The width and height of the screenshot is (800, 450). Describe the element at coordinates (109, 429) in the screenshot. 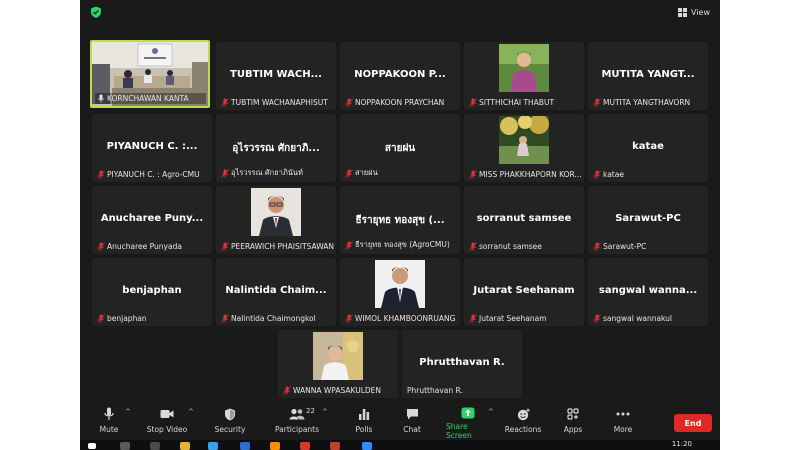

I see `mute-label: Mute` at that location.